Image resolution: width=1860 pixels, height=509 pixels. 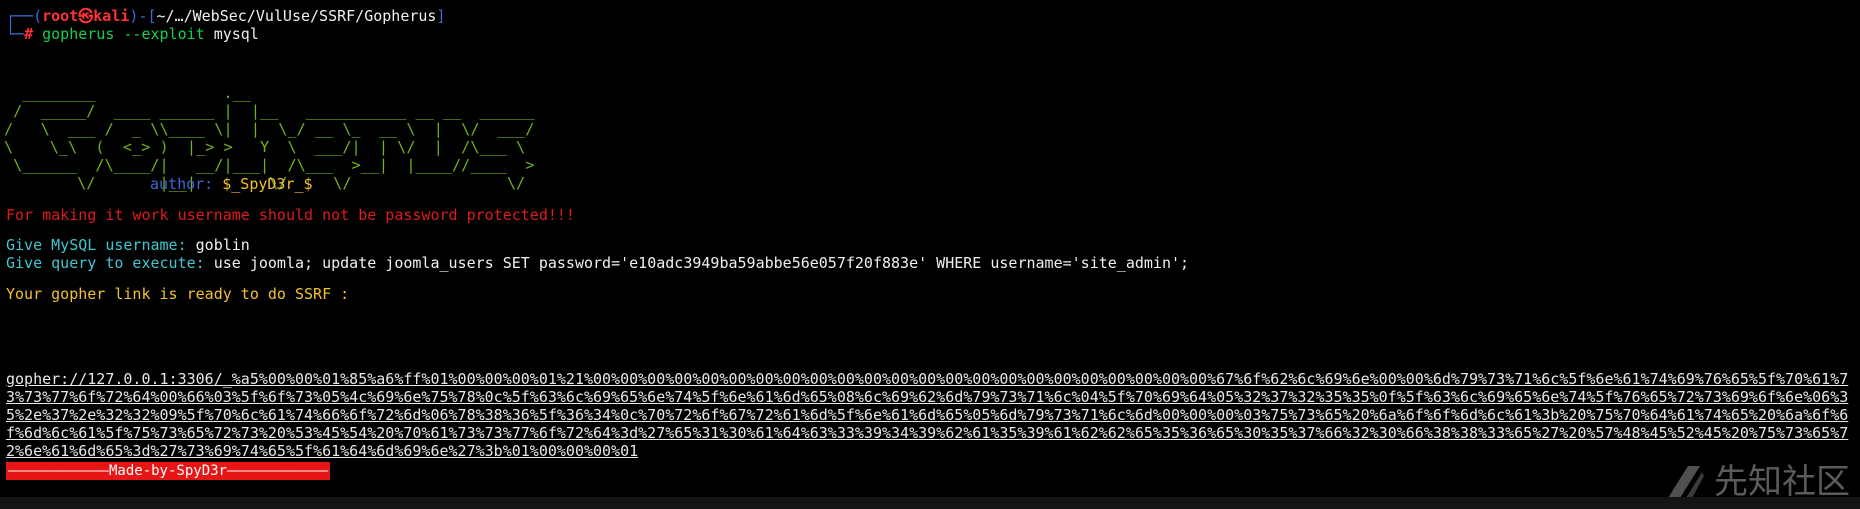 What do you see at coordinates (1686, 481) in the screenshot?
I see `xianzhi-logo-icon` at bounding box center [1686, 481].